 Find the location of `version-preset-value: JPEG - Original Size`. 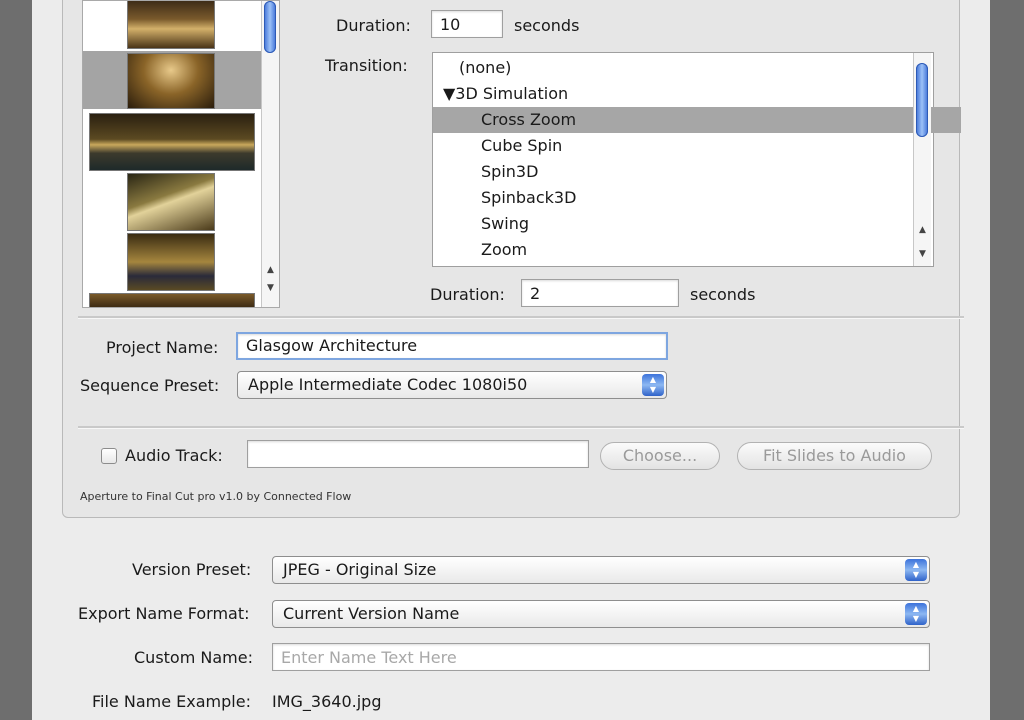

version-preset-value: JPEG - Original Size is located at coordinates (360, 569).